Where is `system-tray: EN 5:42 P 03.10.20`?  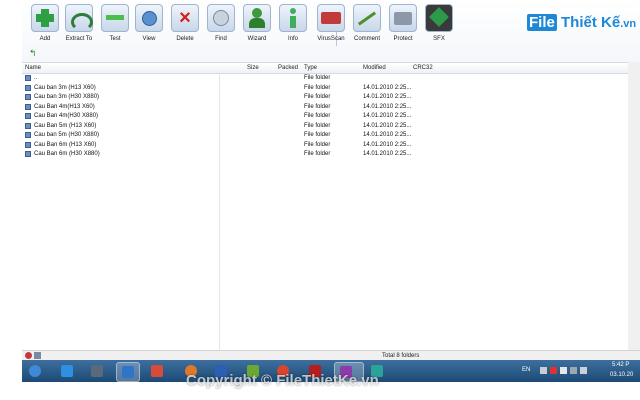
system-tray: EN 5:42 P 03.10.20 is located at coordinates (580, 371).